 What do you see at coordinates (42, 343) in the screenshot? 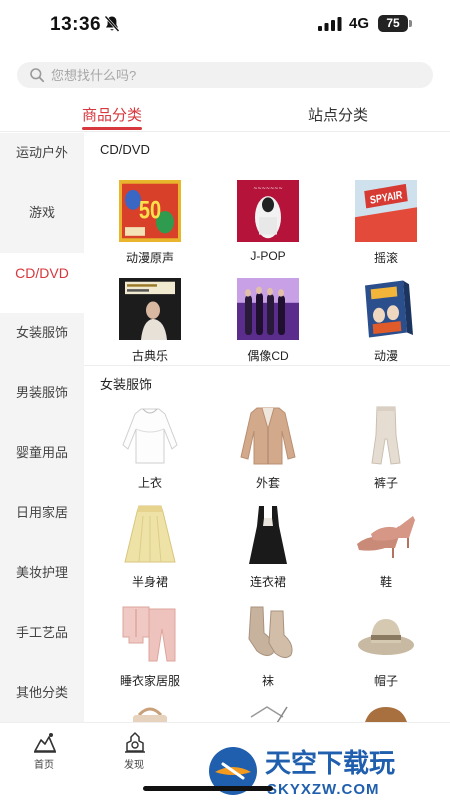
I see `sidebar-item-womens-clothing: 女装服饰` at bounding box center [42, 343].